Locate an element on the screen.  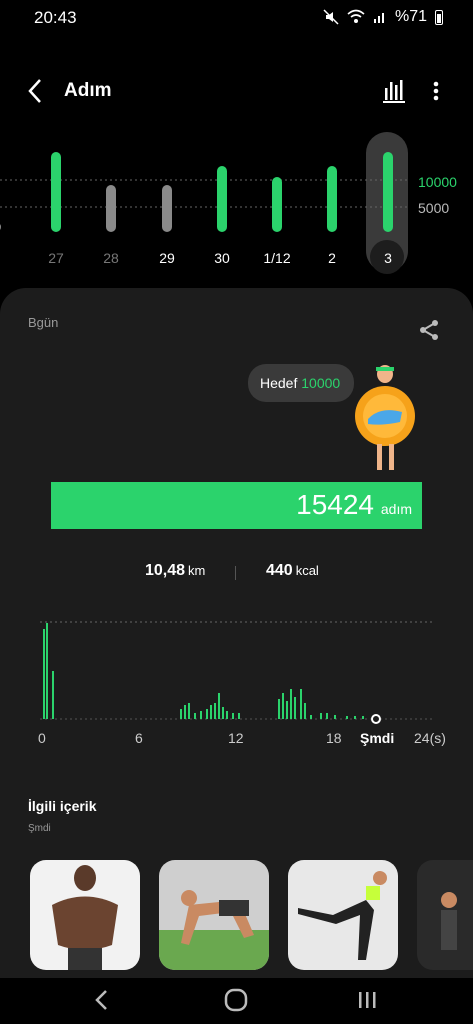
calories-stat: 440 kcal is located at coordinates (292, 571).